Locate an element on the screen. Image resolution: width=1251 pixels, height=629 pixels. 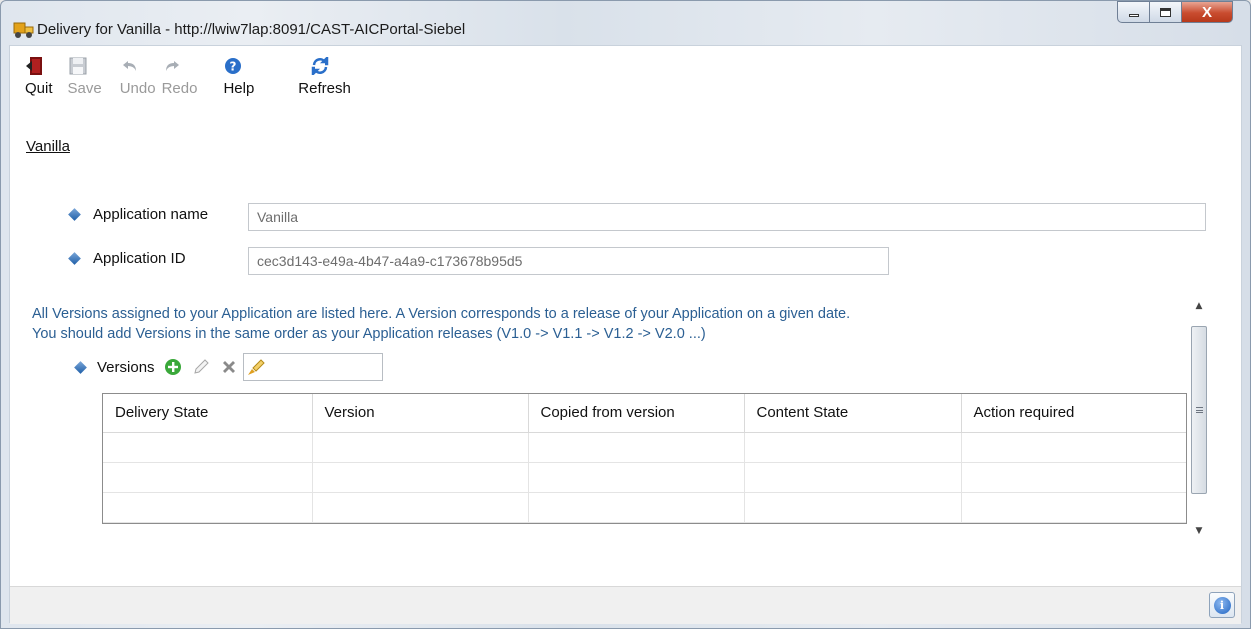
versions-toolbar: Versions is located at coordinates (228, 367).